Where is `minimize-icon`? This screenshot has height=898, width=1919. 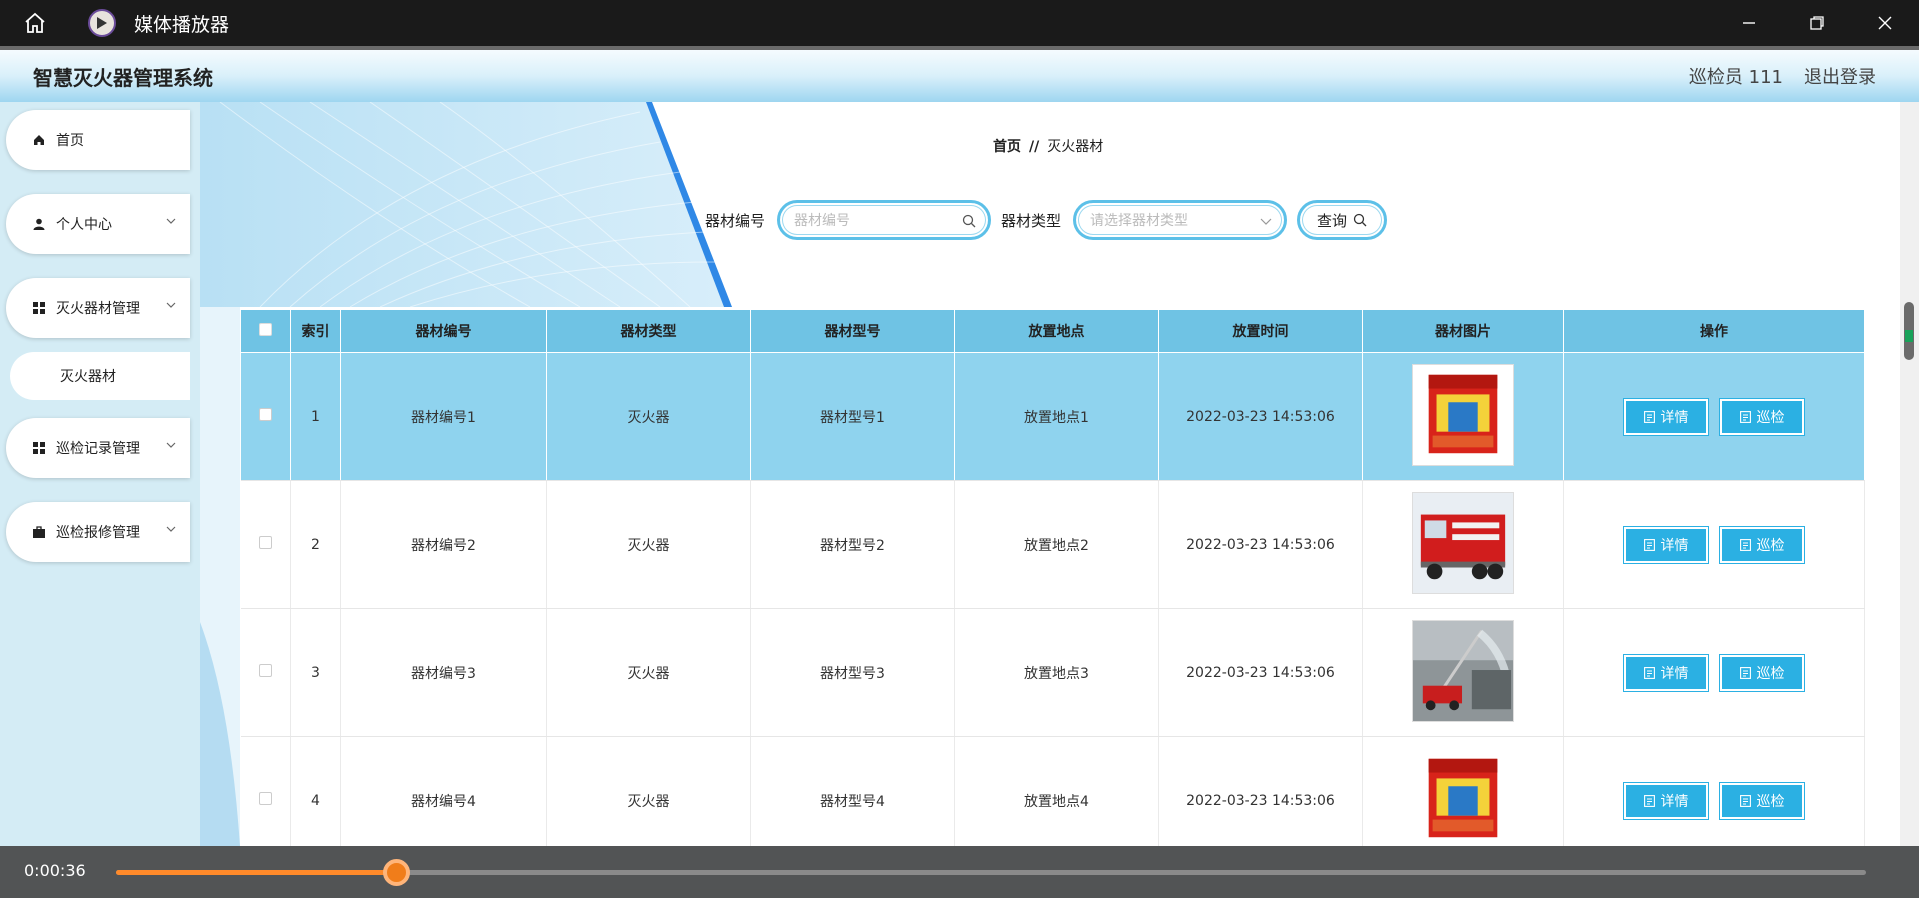
minimize-icon is located at coordinates (1749, 23).